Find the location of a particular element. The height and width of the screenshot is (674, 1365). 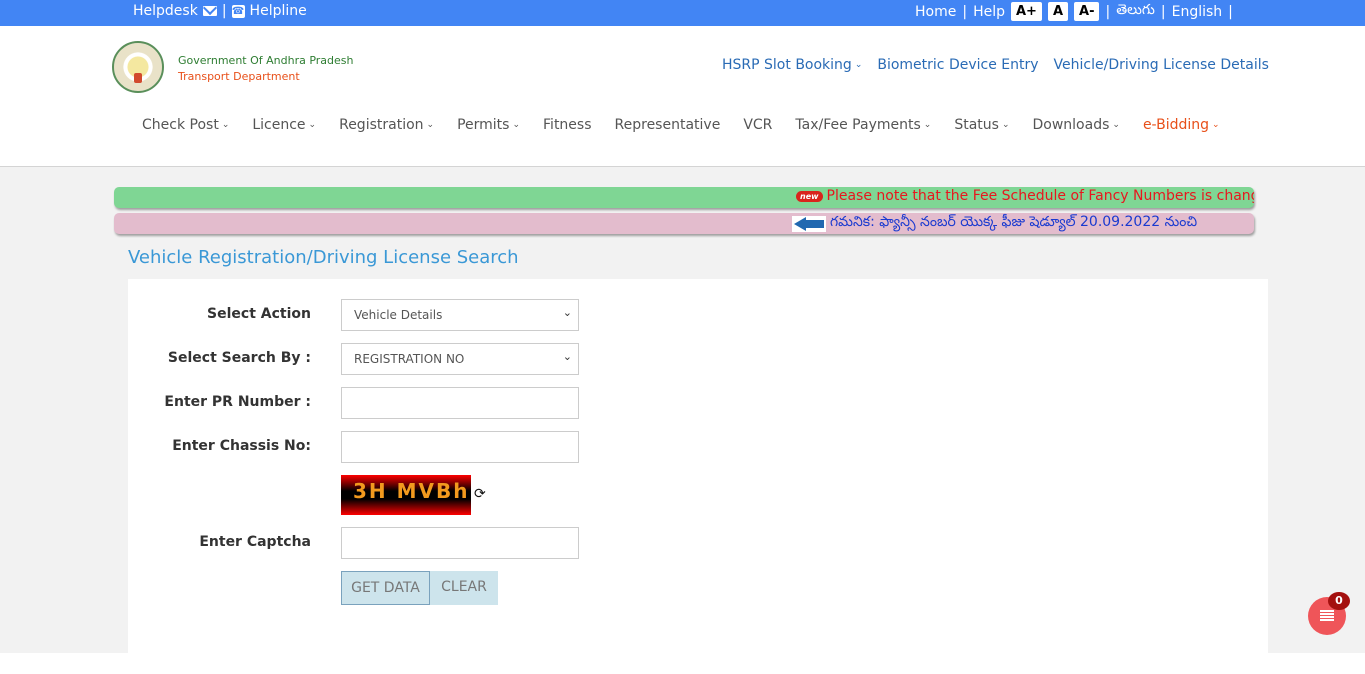

select-action-label: Select Action is located at coordinates (259, 314).